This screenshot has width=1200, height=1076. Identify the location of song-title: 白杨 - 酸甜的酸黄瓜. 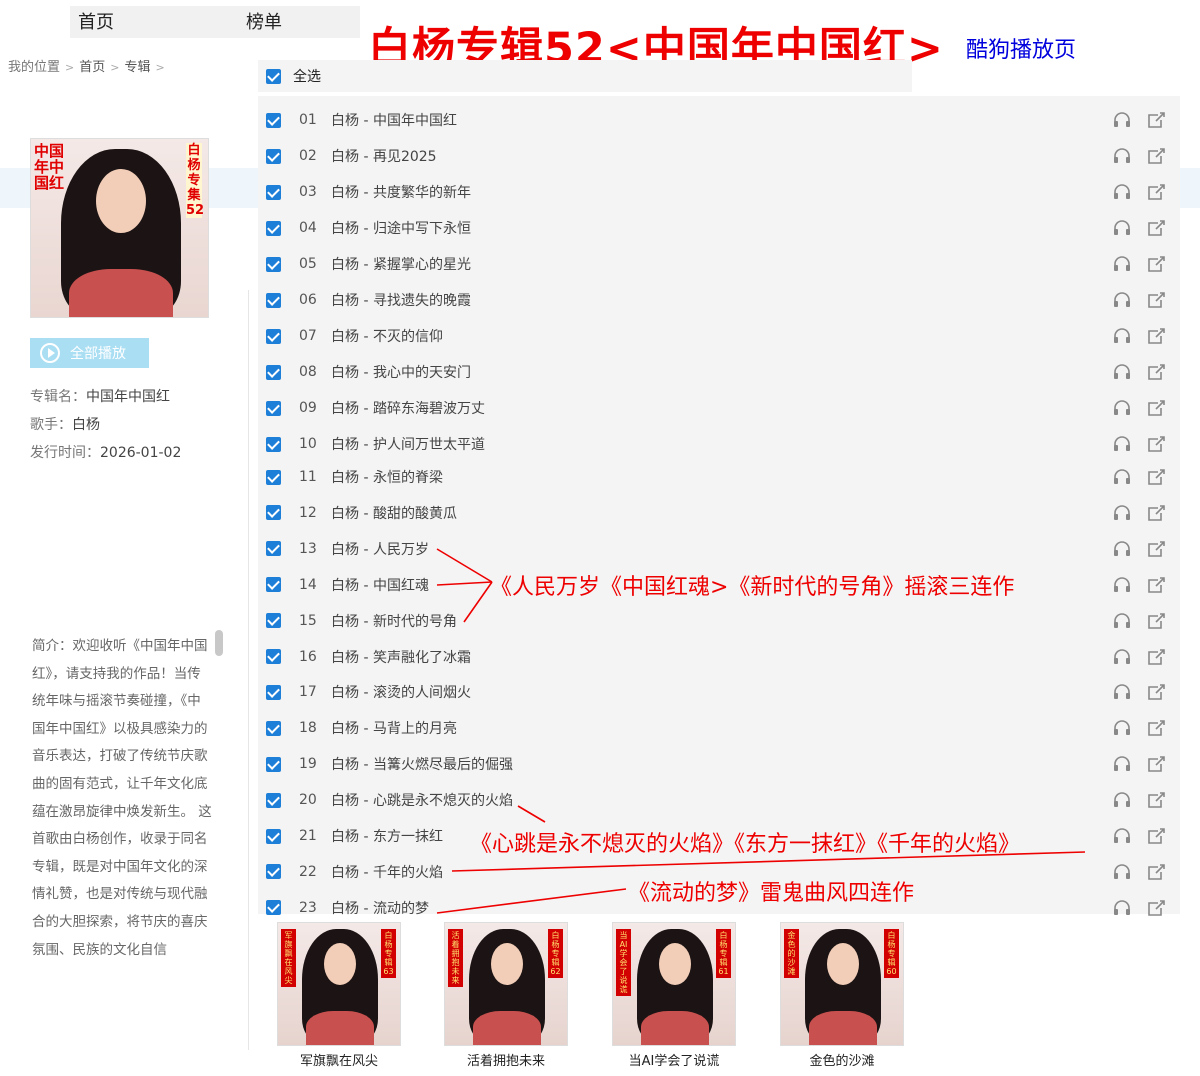
(394, 513).